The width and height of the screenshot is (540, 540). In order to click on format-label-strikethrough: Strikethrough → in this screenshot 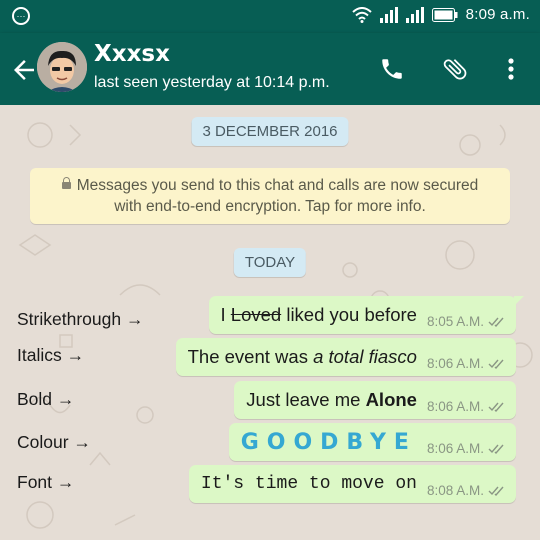, I will do `click(80, 319)`.